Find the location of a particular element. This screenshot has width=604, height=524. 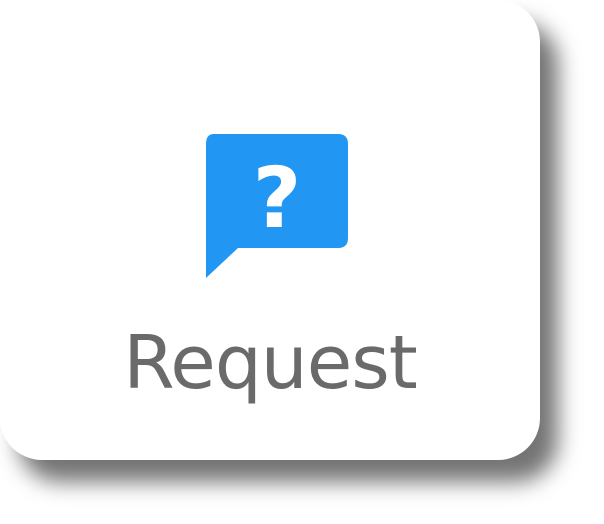

question-speech-bubble-icon: ? is located at coordinates (277, 206).